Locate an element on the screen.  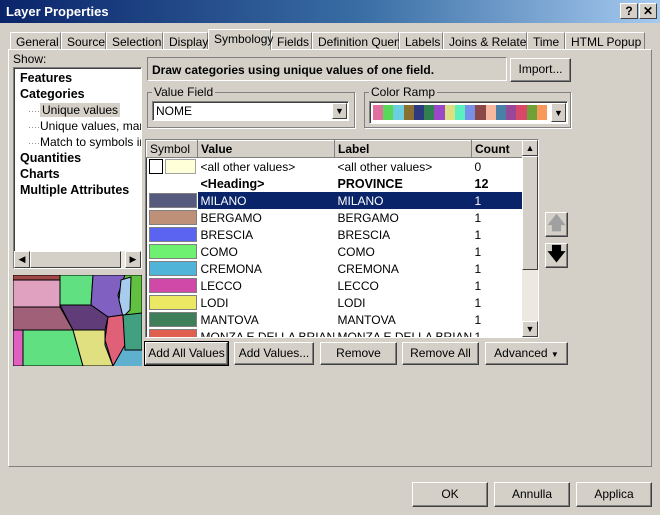
tree-item: Quantities is located at coordinates (80, 158).